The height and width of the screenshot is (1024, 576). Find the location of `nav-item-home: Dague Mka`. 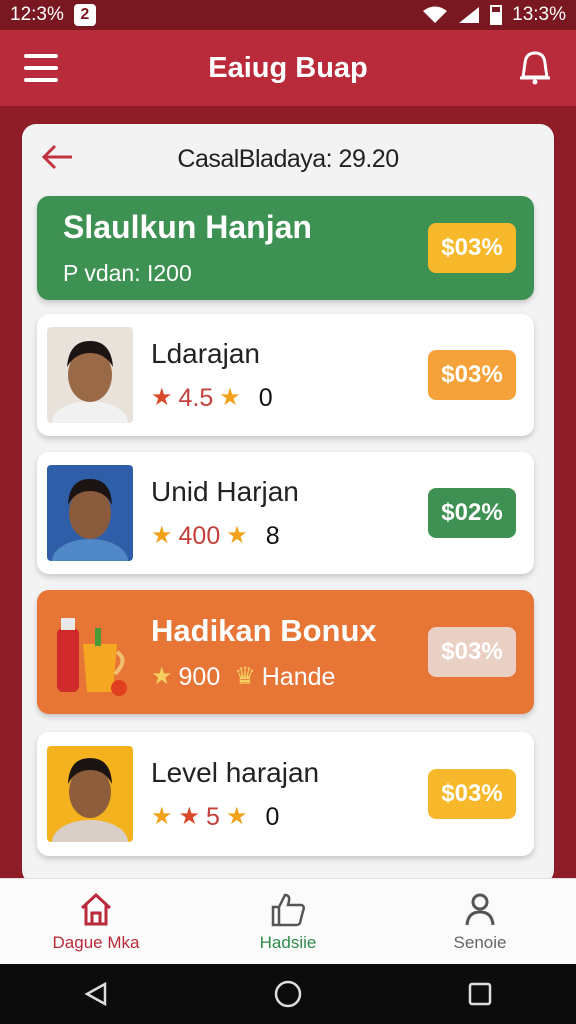

nav-item-home: Dague Mka is located at coordinates (96, 922).